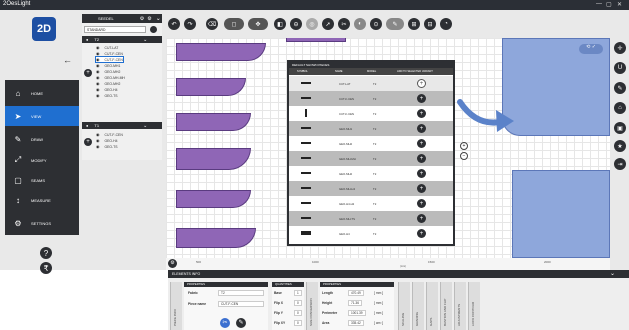  I want to click on pen-icon: ✎, so click(395, 24).